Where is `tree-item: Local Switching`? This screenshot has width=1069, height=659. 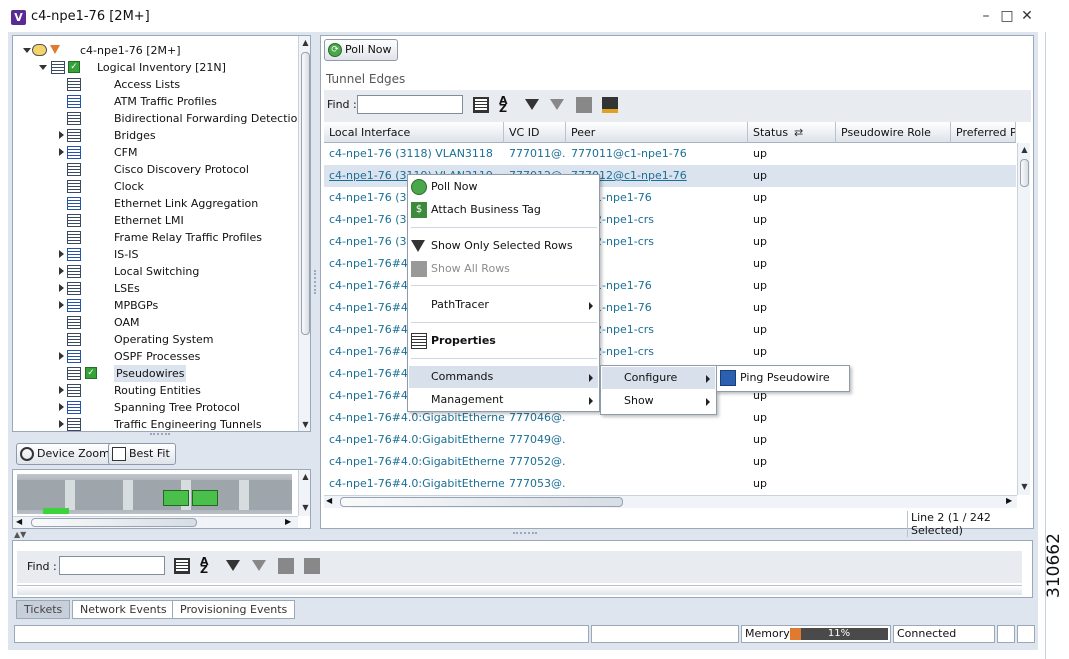
tree-item: Local Switching is located at coordinates (153, 271).